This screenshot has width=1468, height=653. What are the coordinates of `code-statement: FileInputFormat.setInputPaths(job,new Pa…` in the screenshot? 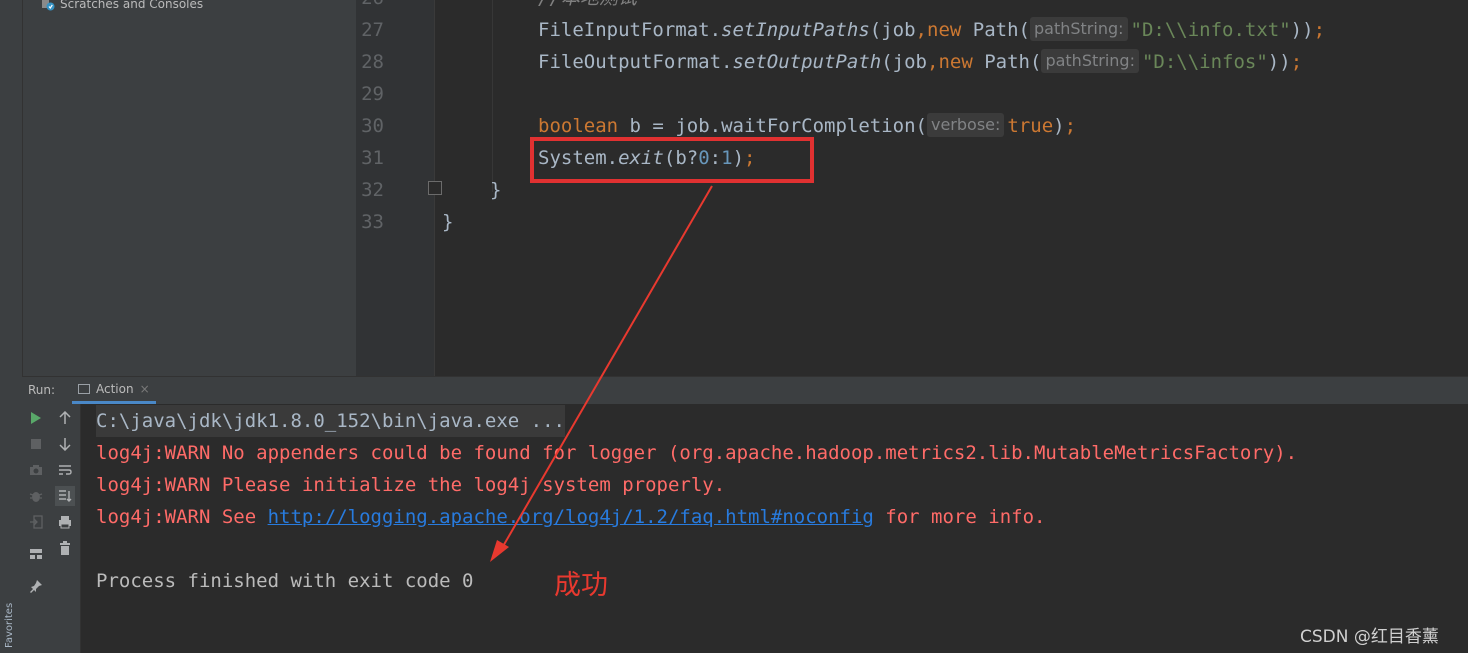 It's located at (932, 29).